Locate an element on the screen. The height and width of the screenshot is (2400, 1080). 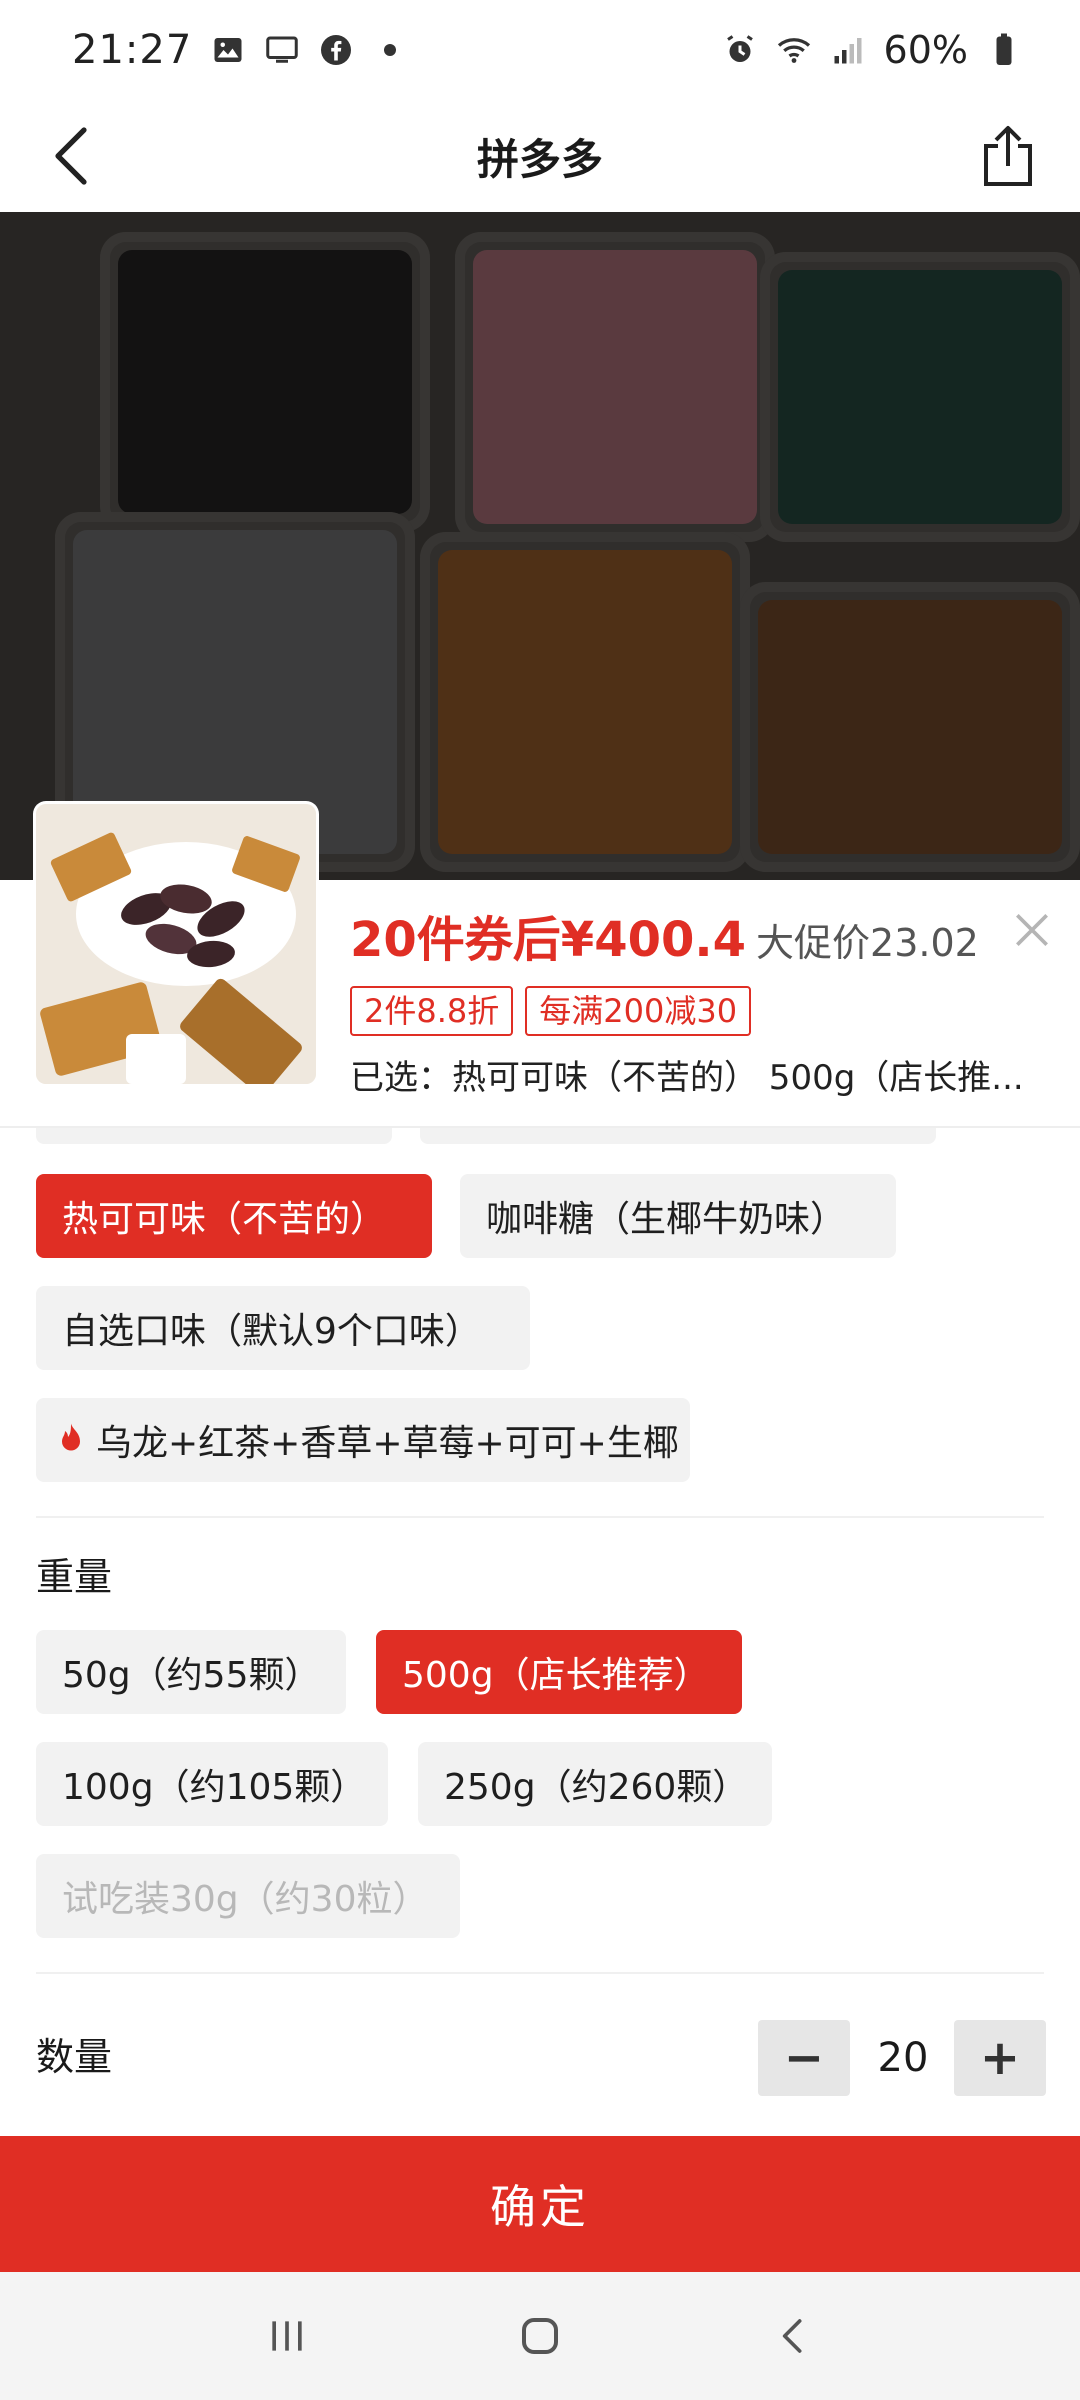
status-left: 21:27 is located at coordinates (240, 50).